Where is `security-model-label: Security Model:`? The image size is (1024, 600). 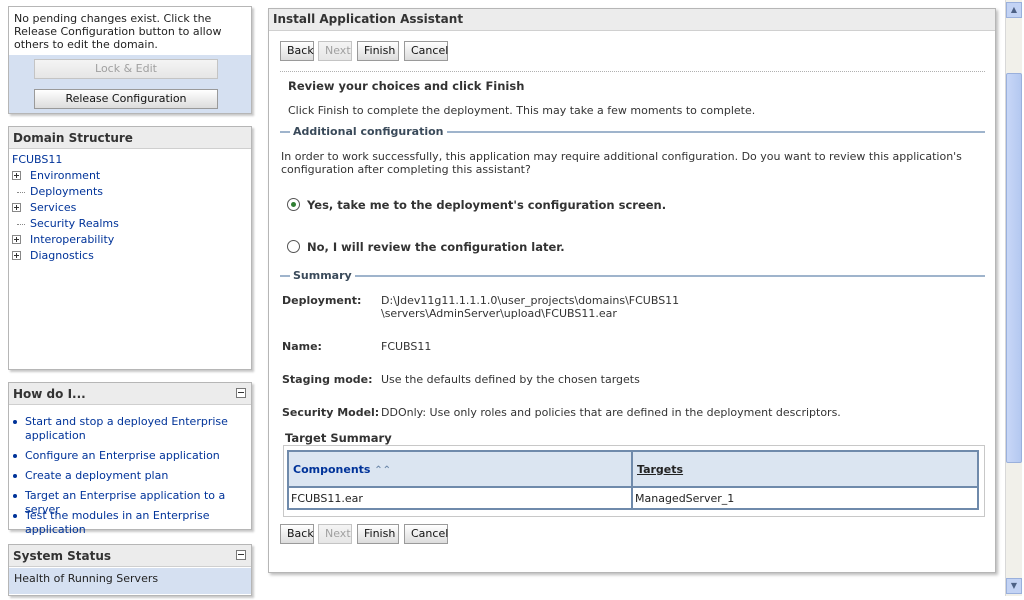 security-model-label: Security Model: is located at coordinates (330, 412).